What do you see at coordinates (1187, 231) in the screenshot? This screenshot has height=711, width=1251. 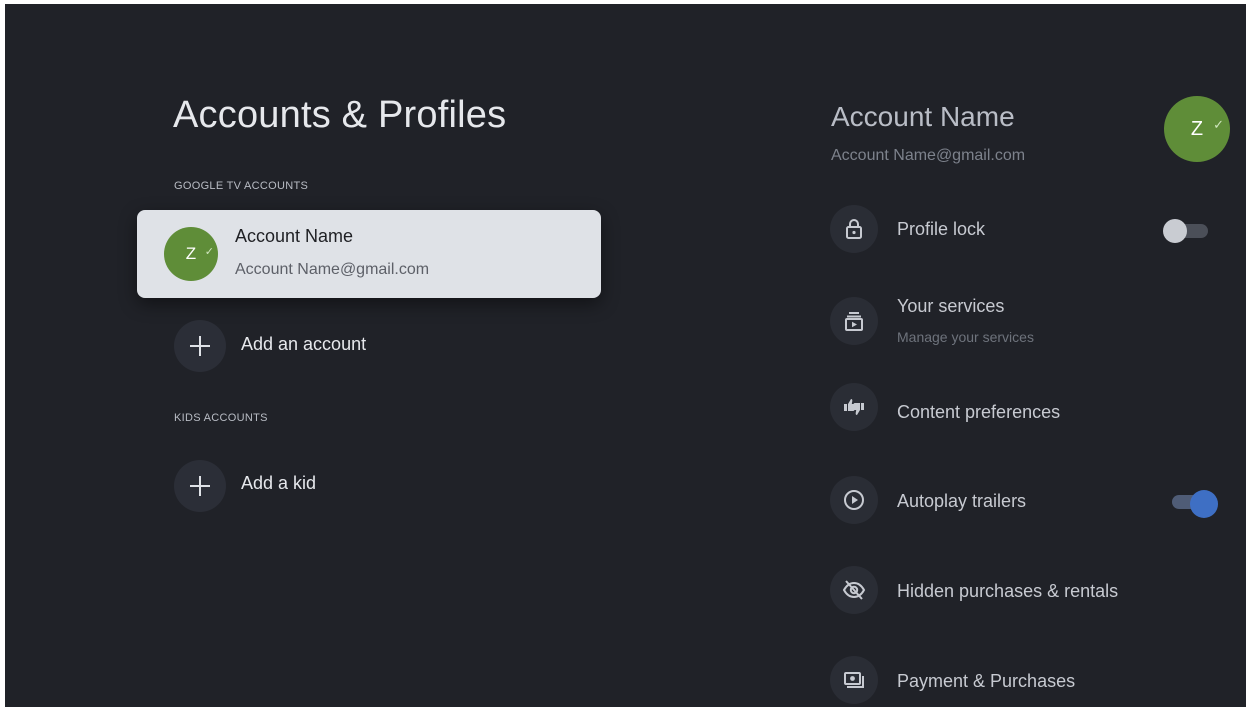 I see `profile-lock-toggle` at bounding box center [1187, 231].